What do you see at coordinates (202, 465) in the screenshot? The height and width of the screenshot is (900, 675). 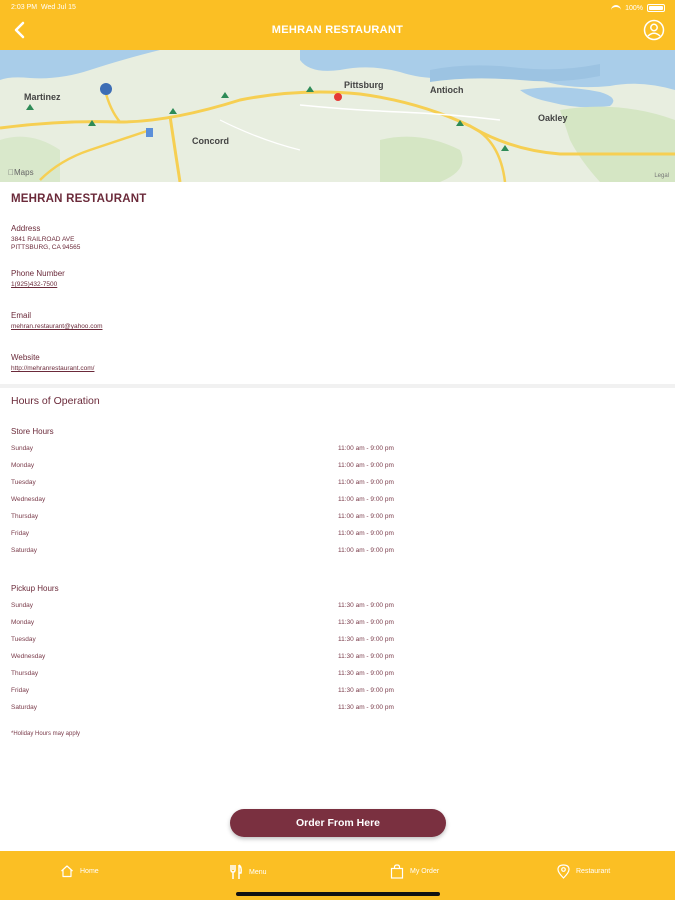 I see `store-hours-row: Monday 11:00 am - 9:00 pm` at bounding box center [202, 465].